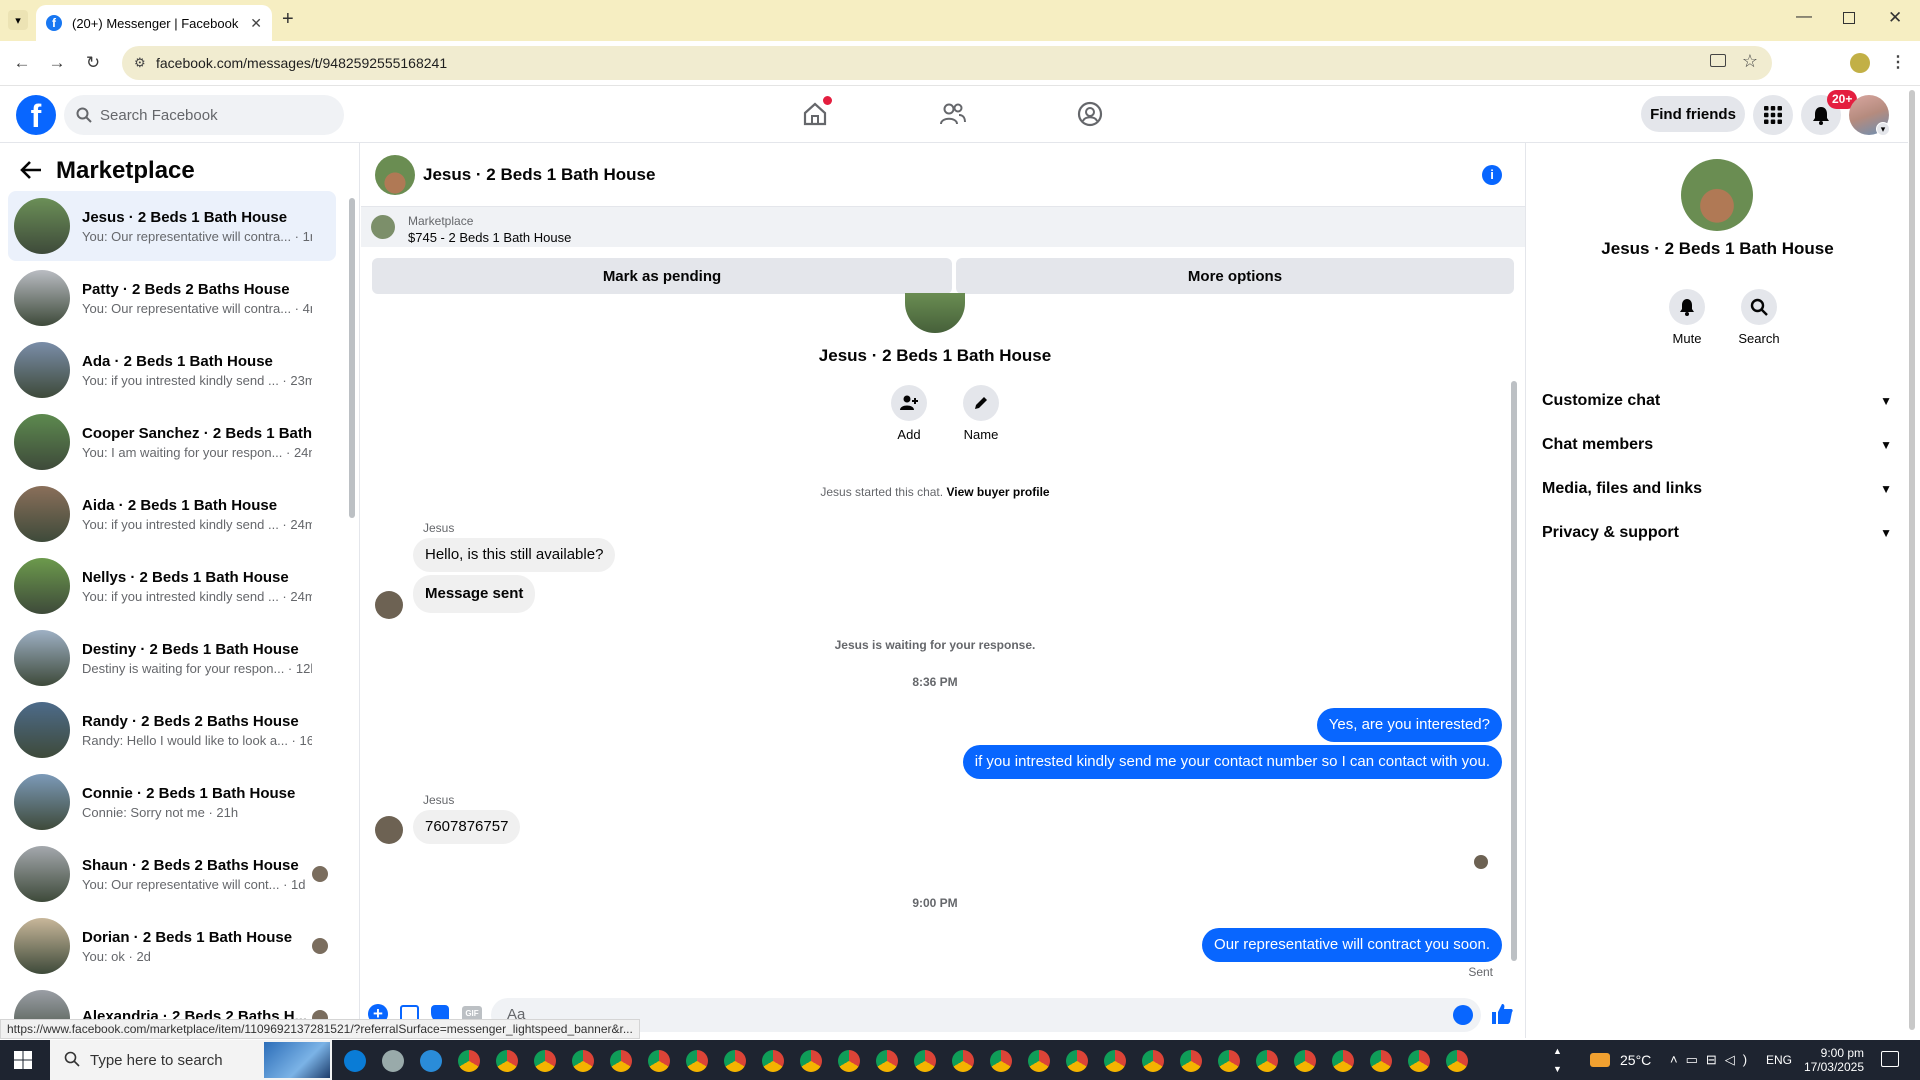 The image size is (1920, 1080). I want to click on taskbar-search-input: Type here to search, so click(191, 1060).